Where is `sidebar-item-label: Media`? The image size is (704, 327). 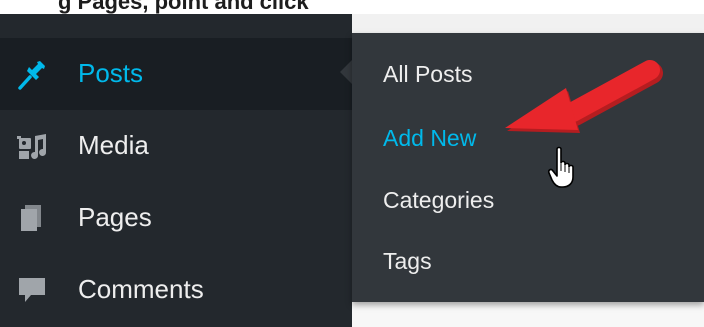 sidebar-item-label: Media is located at coordinates (113, 145).